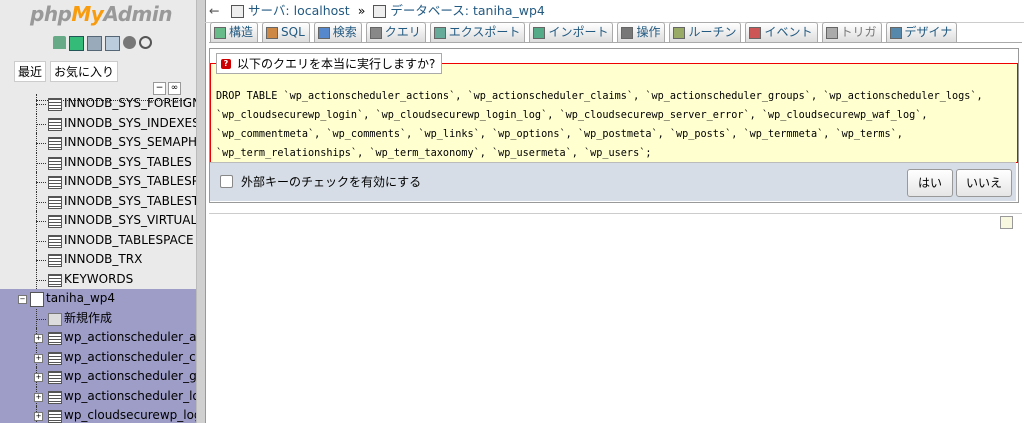 The width and height of the screenshot is (1024, 423). Describe the element at coordinates (429, 11) in the screenshot. I see `breadcrumb-db-label: データベース:` at that location.